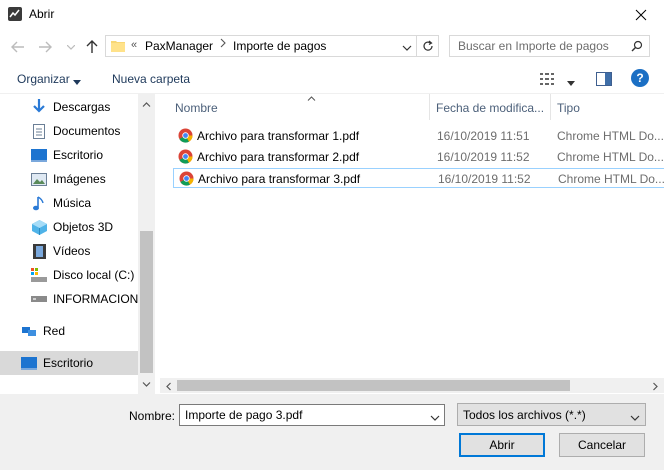 This screenshot has width=664, height=470. What do you see at coordinates (54, 331) in the screenshot?
I see `sidebar-item-label: Red` at bounding box center [54, 331].